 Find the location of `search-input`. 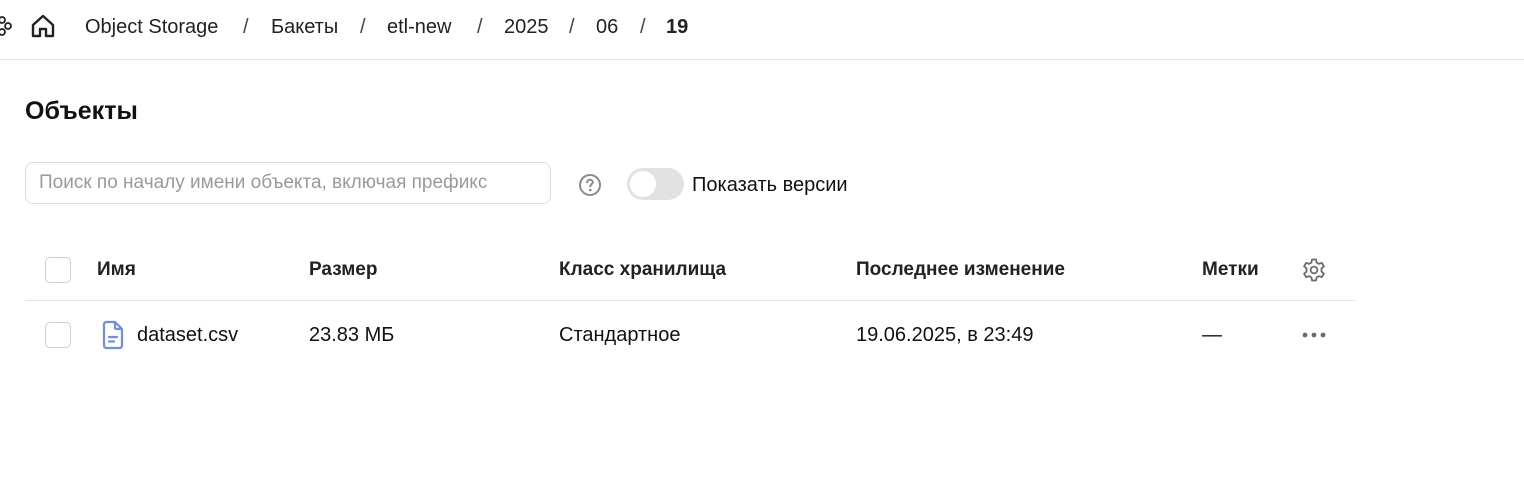

search-input is located at coordinates (289, 183).